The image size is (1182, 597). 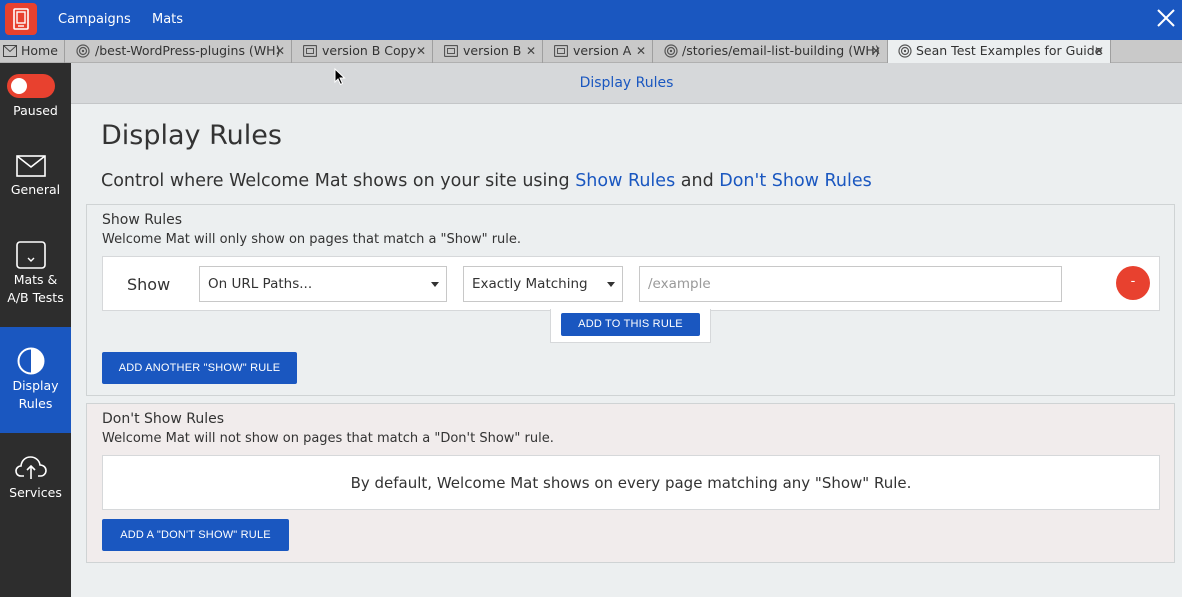 I want to click on rule-show-label: Show, so click(x=149, y=284).